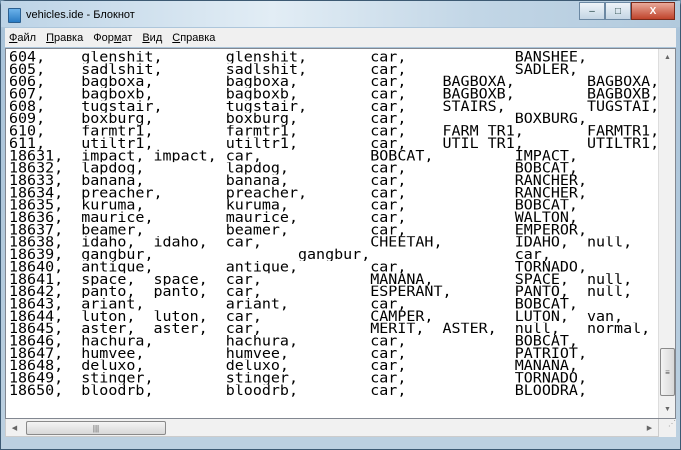  I want to click on menu-file-label: айл, so click(27, 37).